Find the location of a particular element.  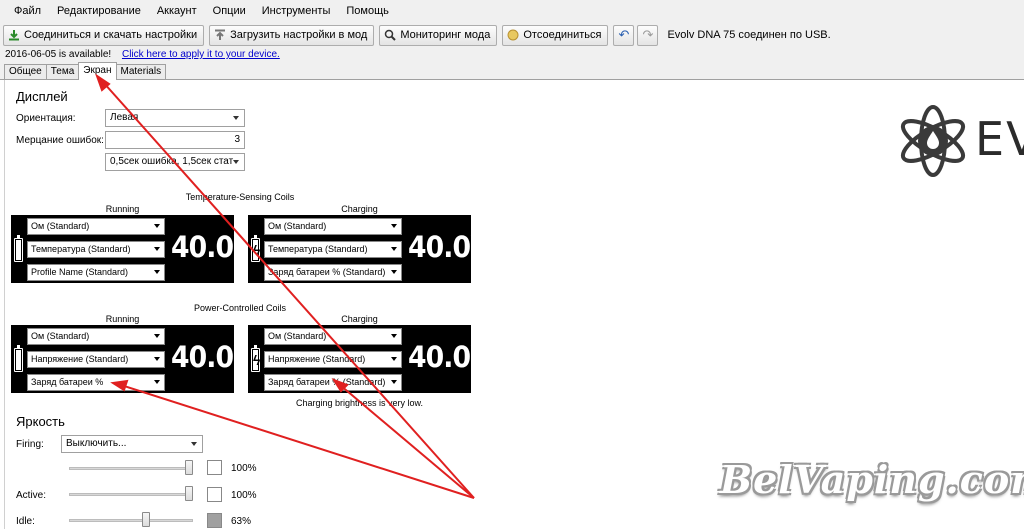

idle-label: Idle: is located at coordinates (25, 521).